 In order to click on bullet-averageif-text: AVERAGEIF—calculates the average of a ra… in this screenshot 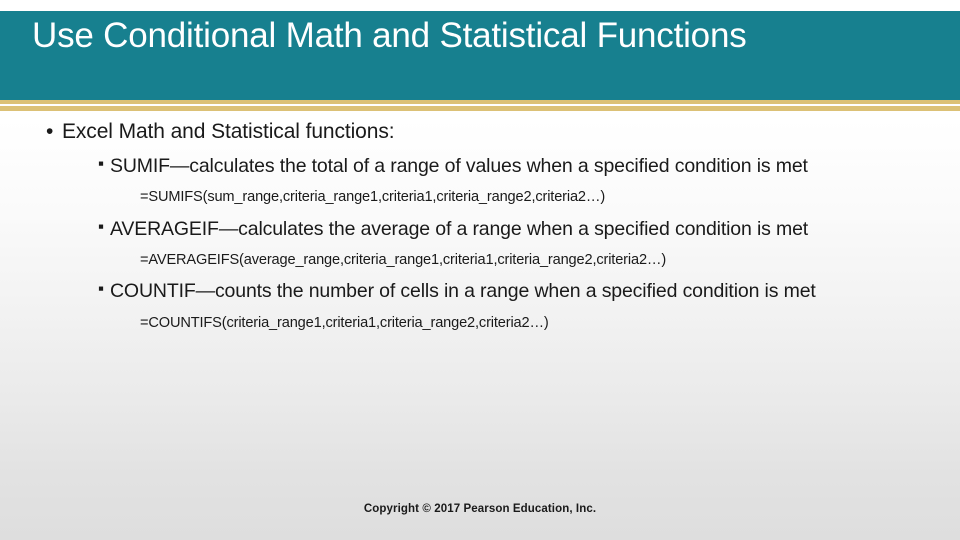, I will do `click(459, 229)`.